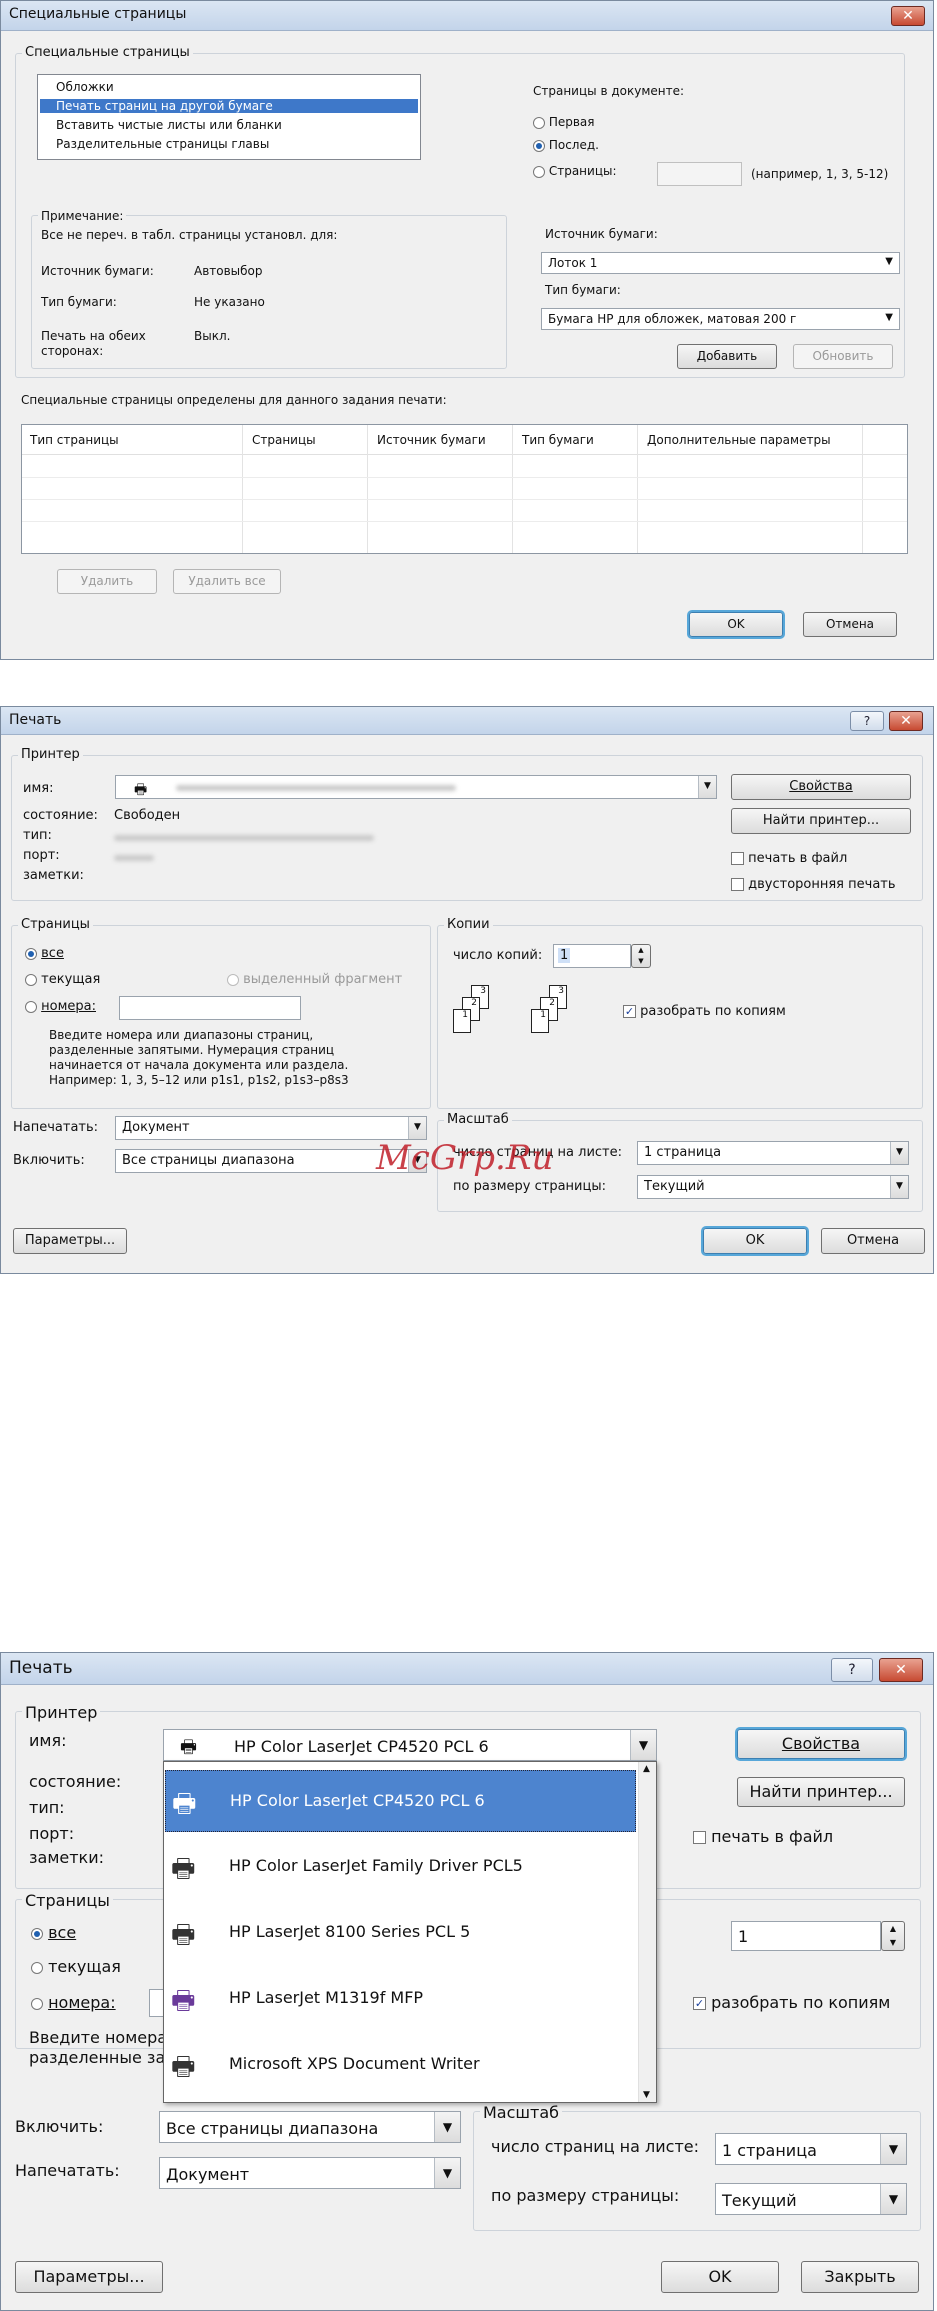 The image size is (937, 2311). What do you see at coordinates (860, 2277) in the screenshot?
I see `close-dialog-button: Закрыть` at bounding box center [860, 2277].